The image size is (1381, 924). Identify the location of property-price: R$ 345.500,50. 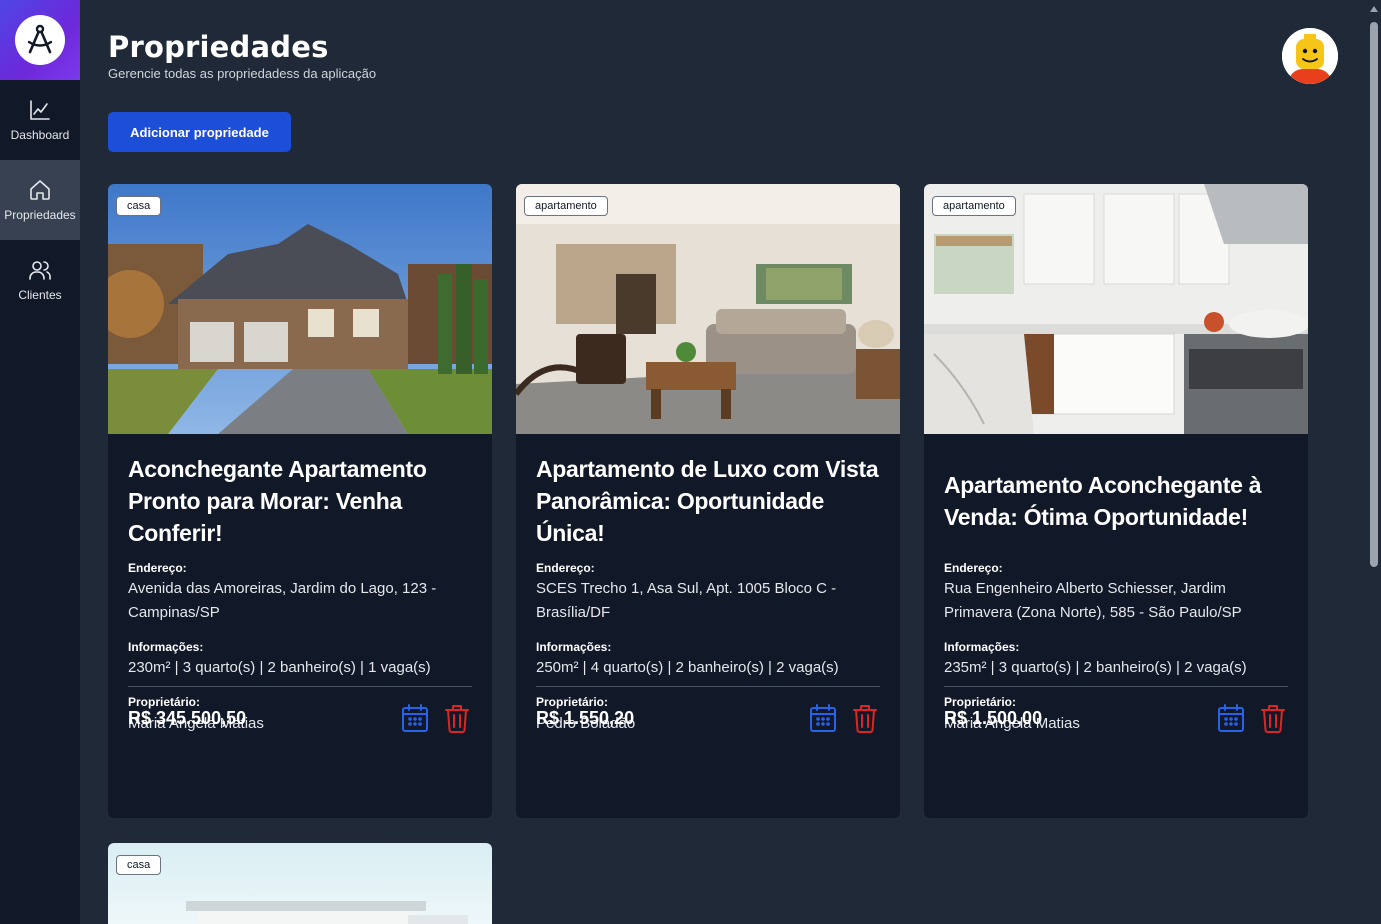
(187, 718).